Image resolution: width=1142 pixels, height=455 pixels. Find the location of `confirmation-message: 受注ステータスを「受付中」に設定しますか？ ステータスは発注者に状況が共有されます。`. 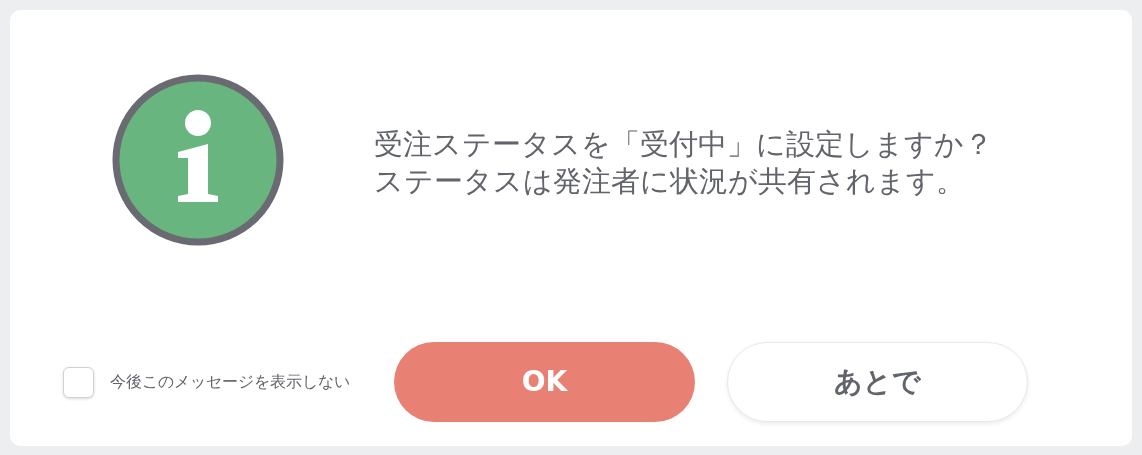

confirmation-message: 受注ステータスを「受付中」に設定しますか？ ステータスは発注者に状況が共有されます。 is located at coordinates (683, 163).